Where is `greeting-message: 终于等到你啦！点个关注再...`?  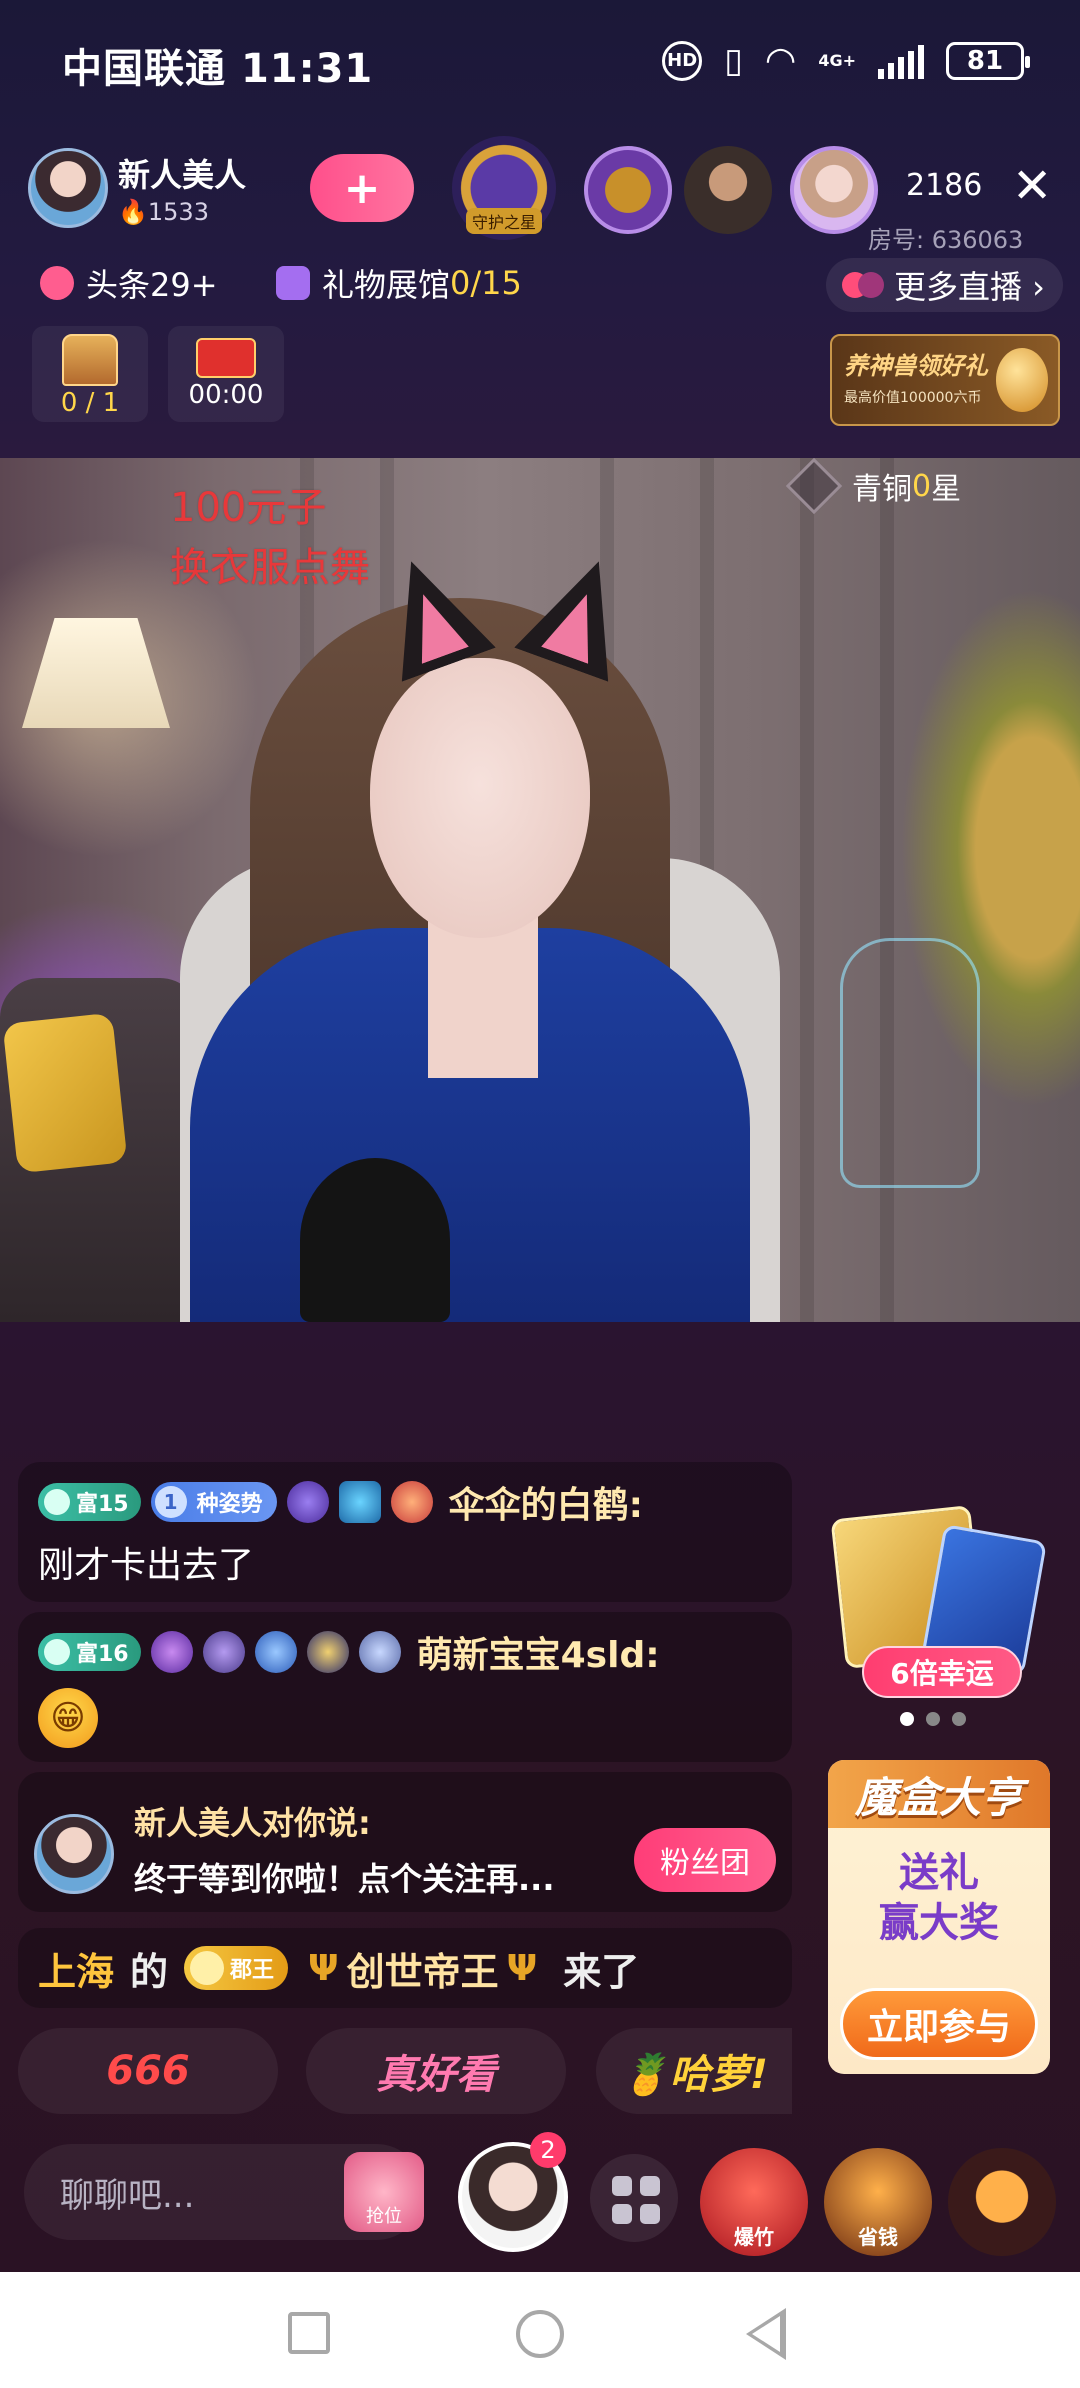
greeting-message: 终于等到你啦！点个关注再... is located at coordinates (344, 1879).